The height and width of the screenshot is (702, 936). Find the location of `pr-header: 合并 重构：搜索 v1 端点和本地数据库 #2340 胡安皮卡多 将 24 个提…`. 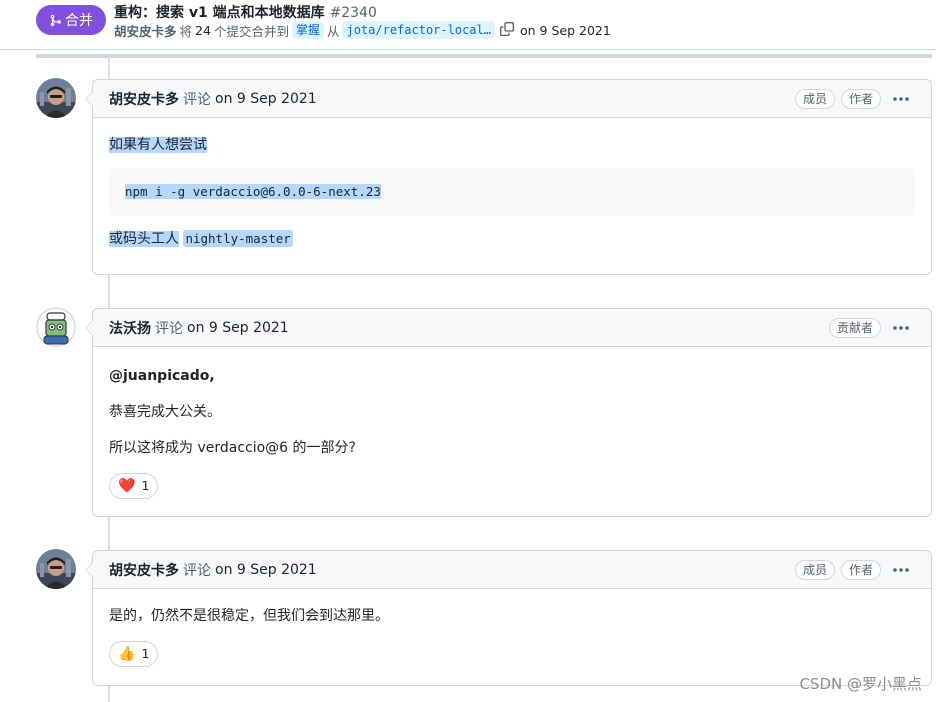

pr-header: 合并 重构：搜索 v1 端点和本地数据库 #2340 胡安皮卡多 将 24 个提… is located at coordinates (468, 25).